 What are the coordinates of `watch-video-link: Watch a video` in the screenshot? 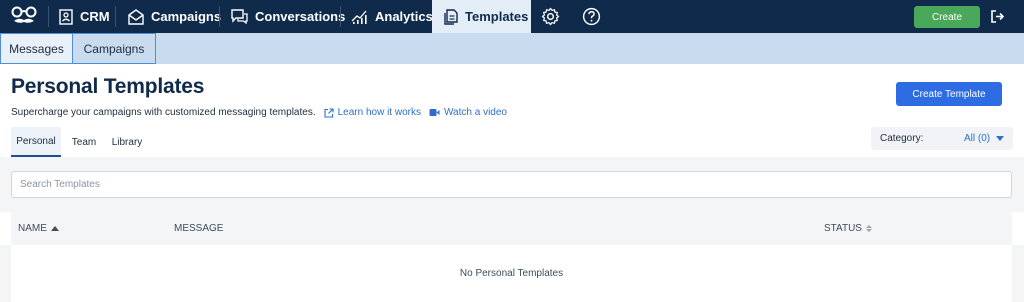 It's located at (468, 112).